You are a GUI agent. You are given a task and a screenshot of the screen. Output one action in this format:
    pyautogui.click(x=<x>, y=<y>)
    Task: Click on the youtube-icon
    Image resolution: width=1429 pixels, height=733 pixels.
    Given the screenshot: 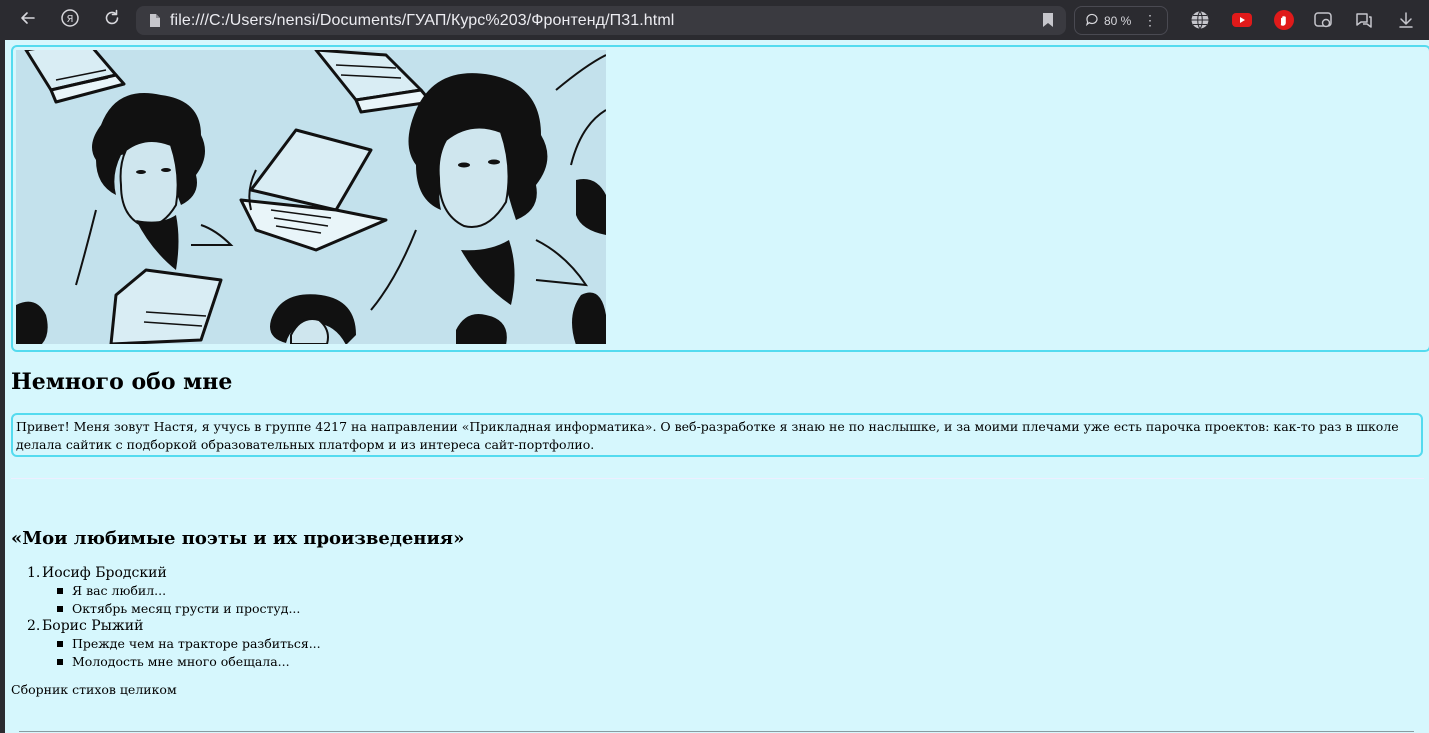 What is the action you would take?
    pyautogui.click(x=1242, y=20)
    